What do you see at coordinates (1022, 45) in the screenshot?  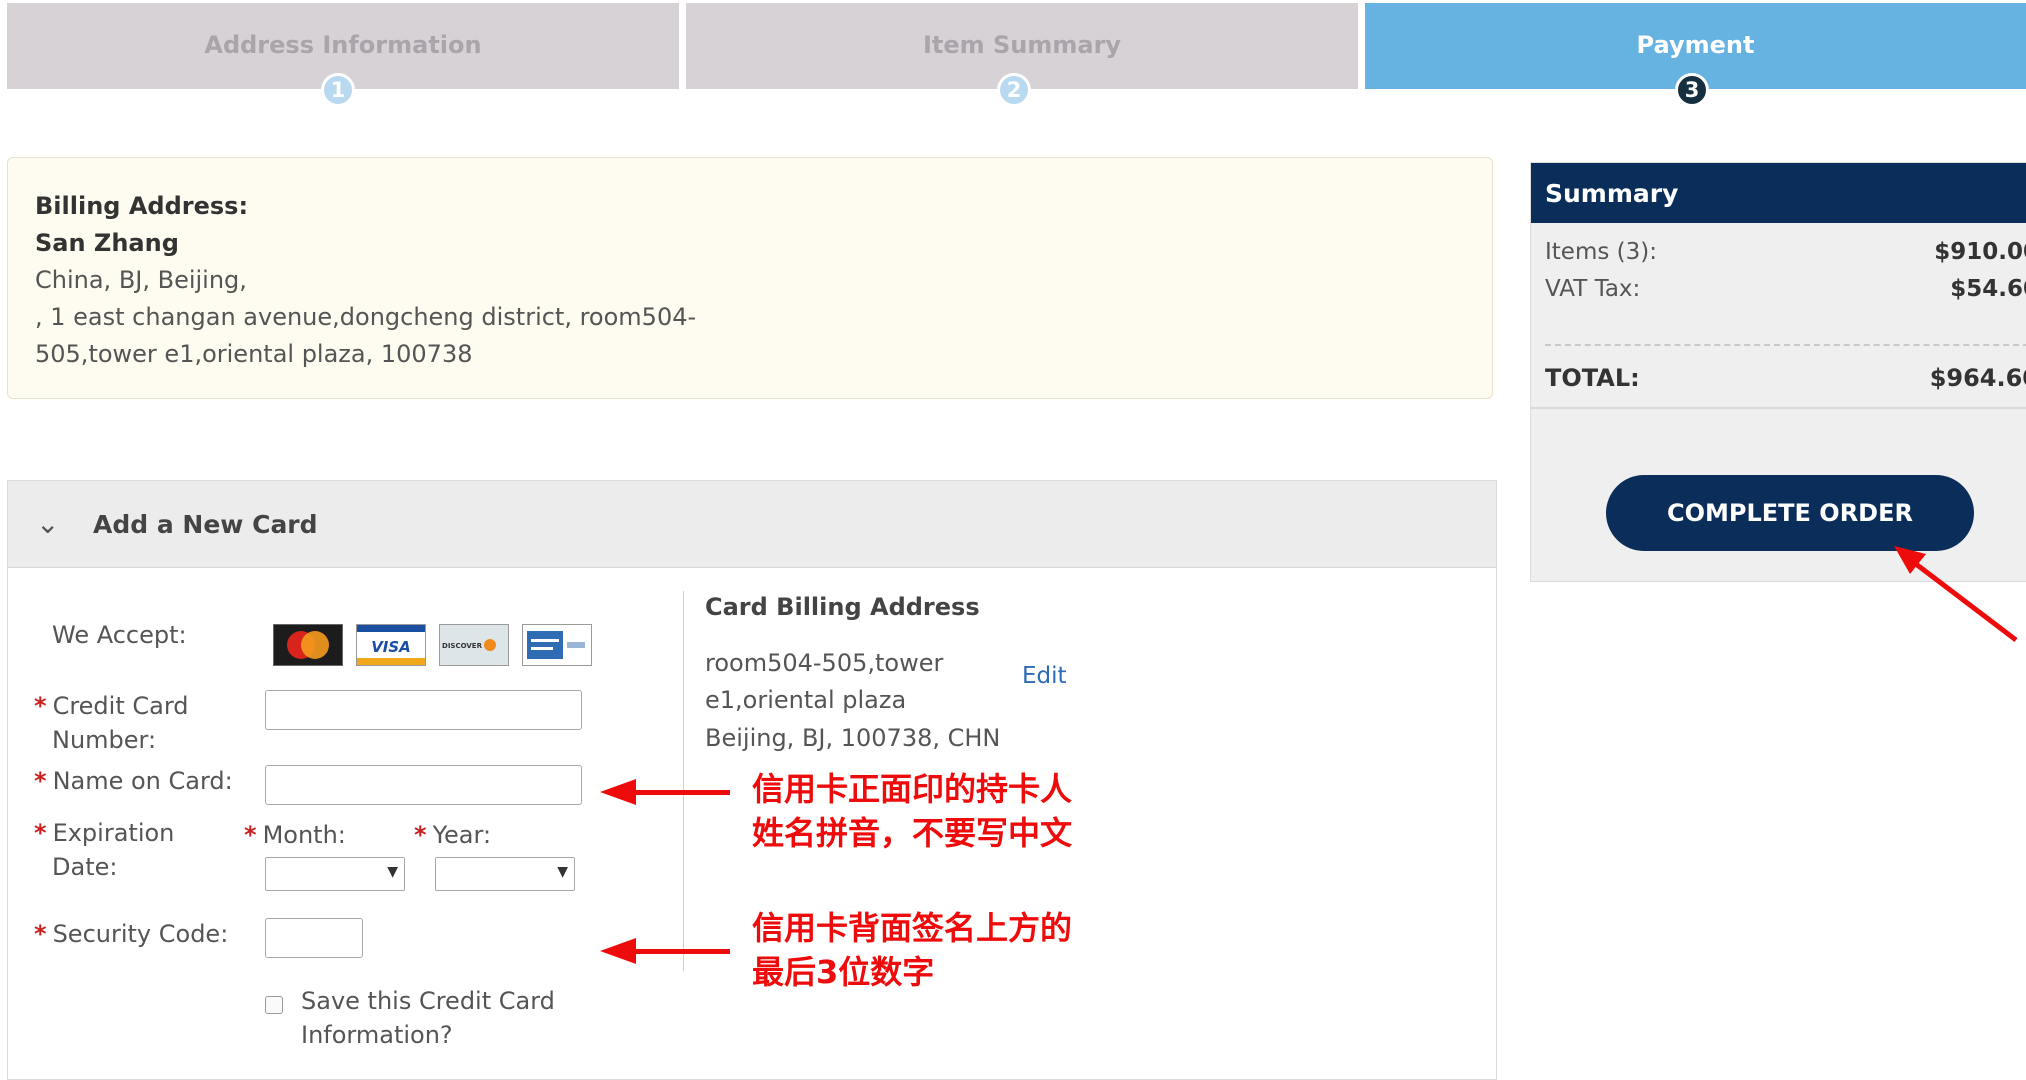 I see `step-label: Item Summary` at bounding box center [1022, 45].